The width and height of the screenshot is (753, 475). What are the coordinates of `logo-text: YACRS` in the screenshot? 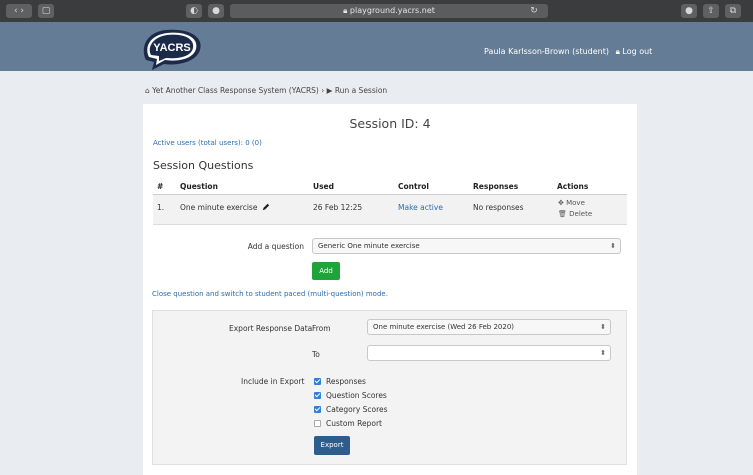 It's located at (172, 48).